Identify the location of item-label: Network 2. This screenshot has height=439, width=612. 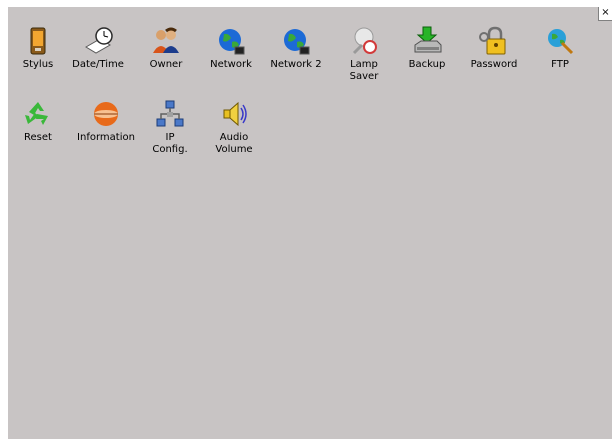
(296, 64).